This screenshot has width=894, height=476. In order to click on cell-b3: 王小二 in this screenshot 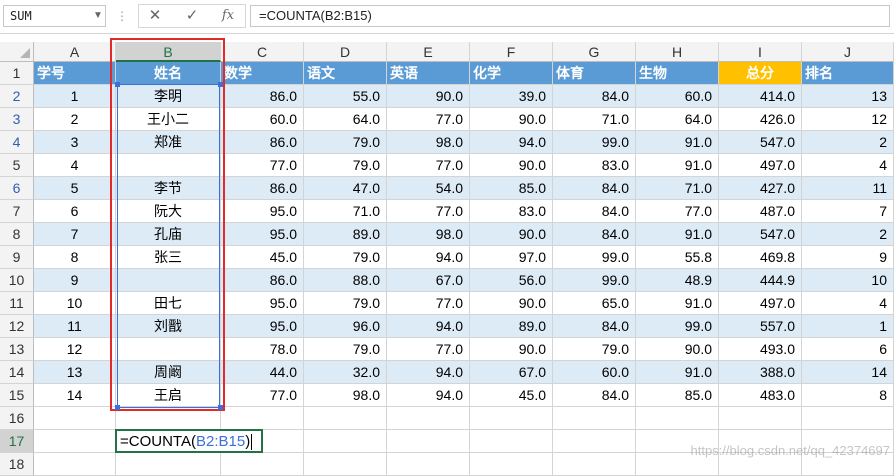, I will do `click(168, 119)`.